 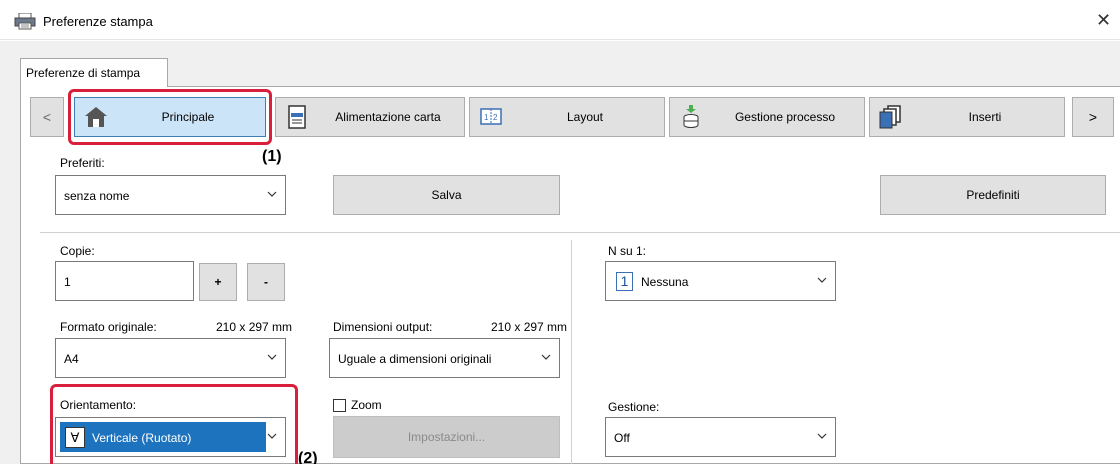 What do you see at coordinates (170, 195) in the screenshot?
I see `favorites-select: senza nome` at bounding box center [170, 195].